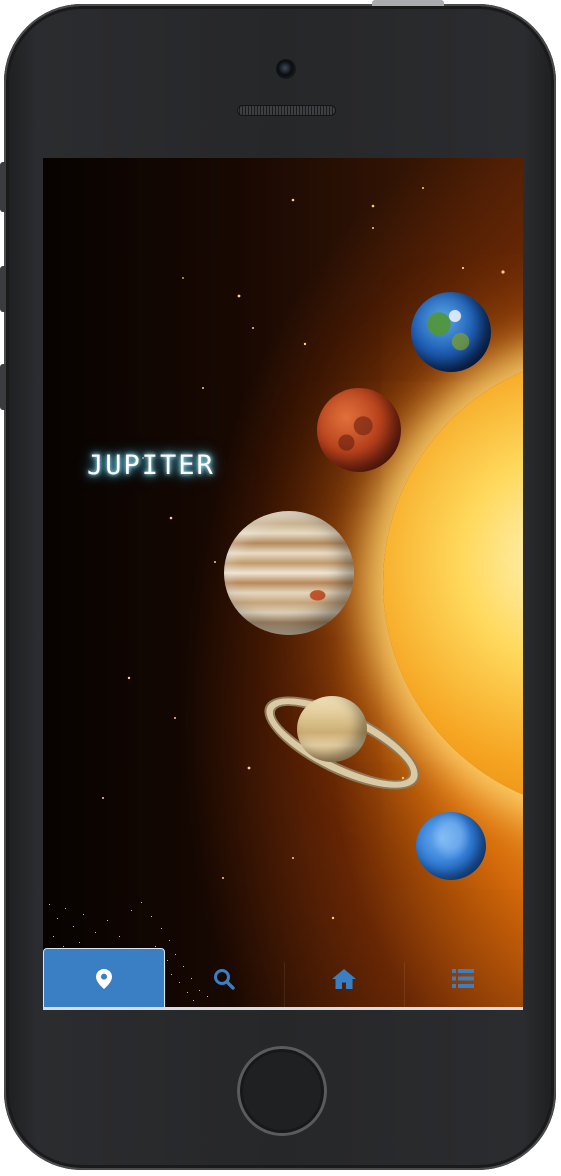  What do you see at coordinates (359, 430) in the screenshot?
I see `mars-planet` at bounding box center [359, 430].